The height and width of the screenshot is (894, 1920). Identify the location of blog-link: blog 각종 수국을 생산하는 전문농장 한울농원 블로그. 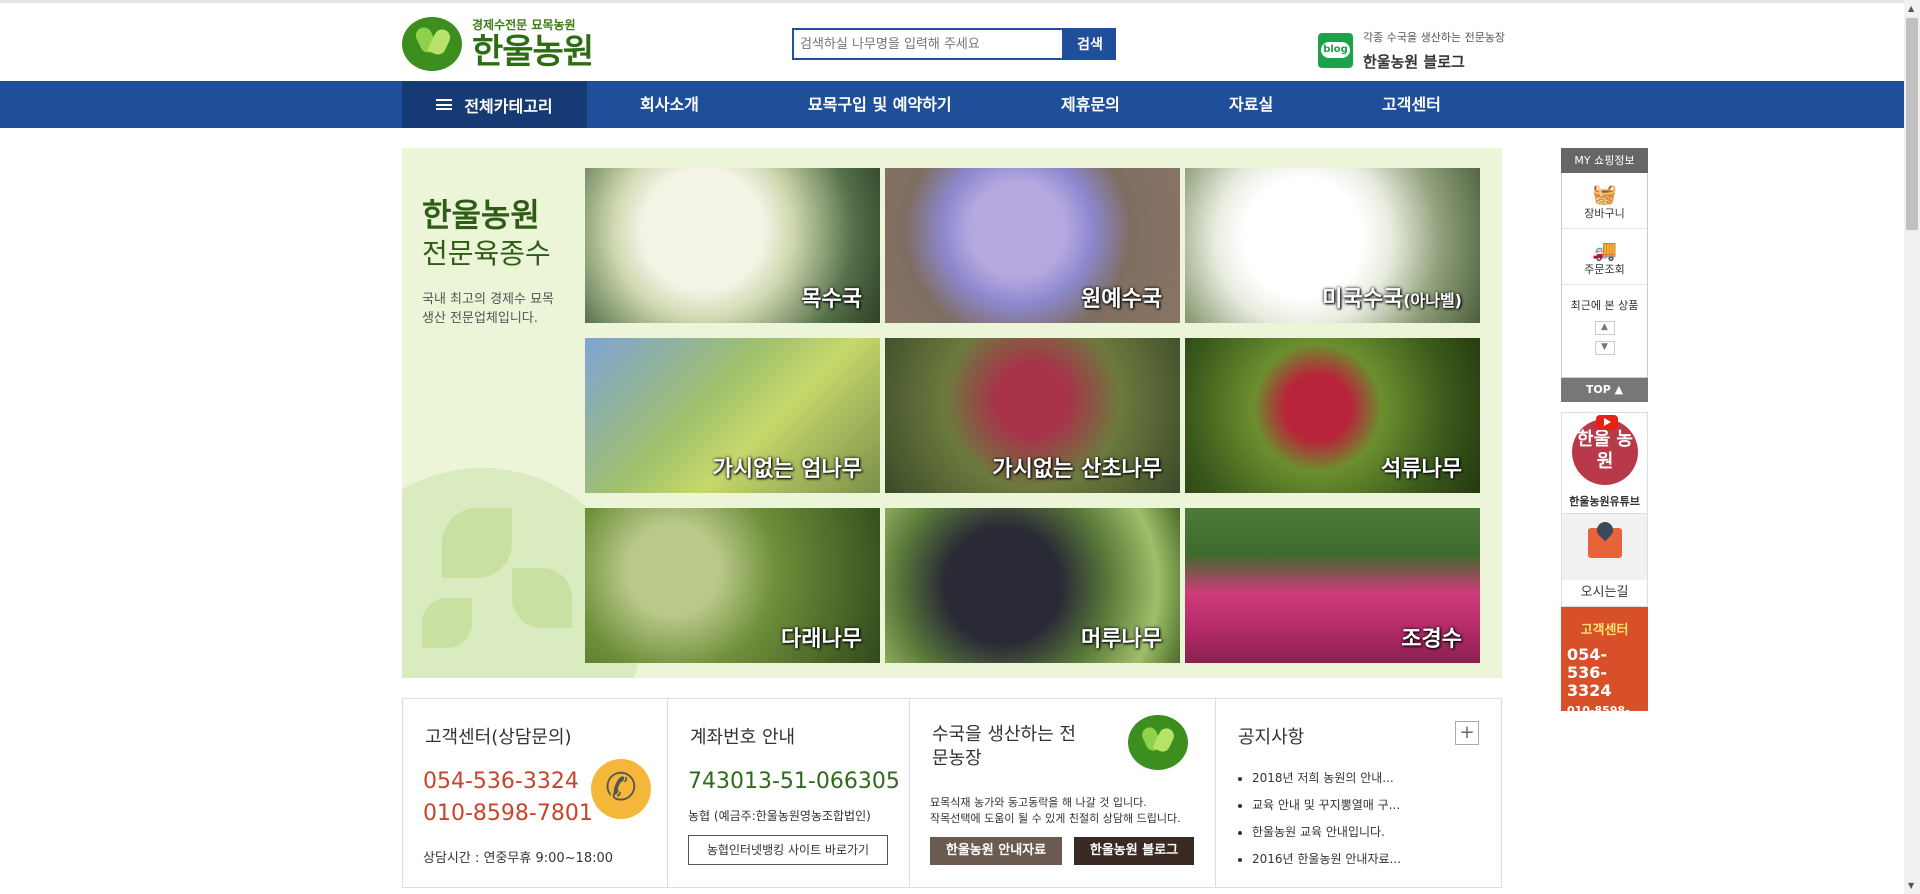
(1411, 50).